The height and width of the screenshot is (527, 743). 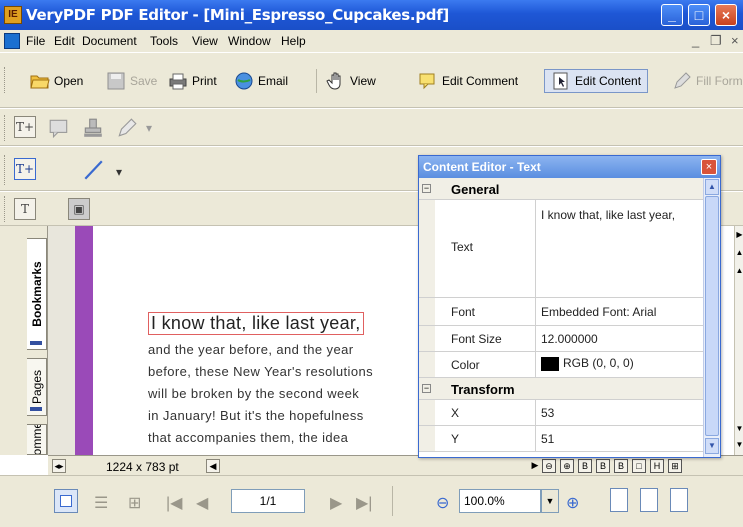 What do you see at coordinates (672, 15) in the screenshot?
I see `minimize-button: _` at bounding box center [672, 15].